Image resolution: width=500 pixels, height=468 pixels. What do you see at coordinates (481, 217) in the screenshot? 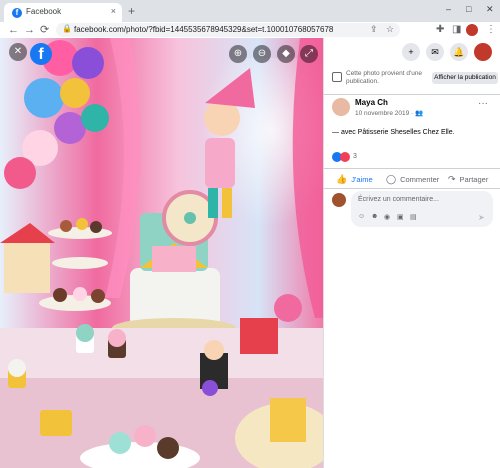
I see `send-icon: ➤` at bounding box center [481, 217].